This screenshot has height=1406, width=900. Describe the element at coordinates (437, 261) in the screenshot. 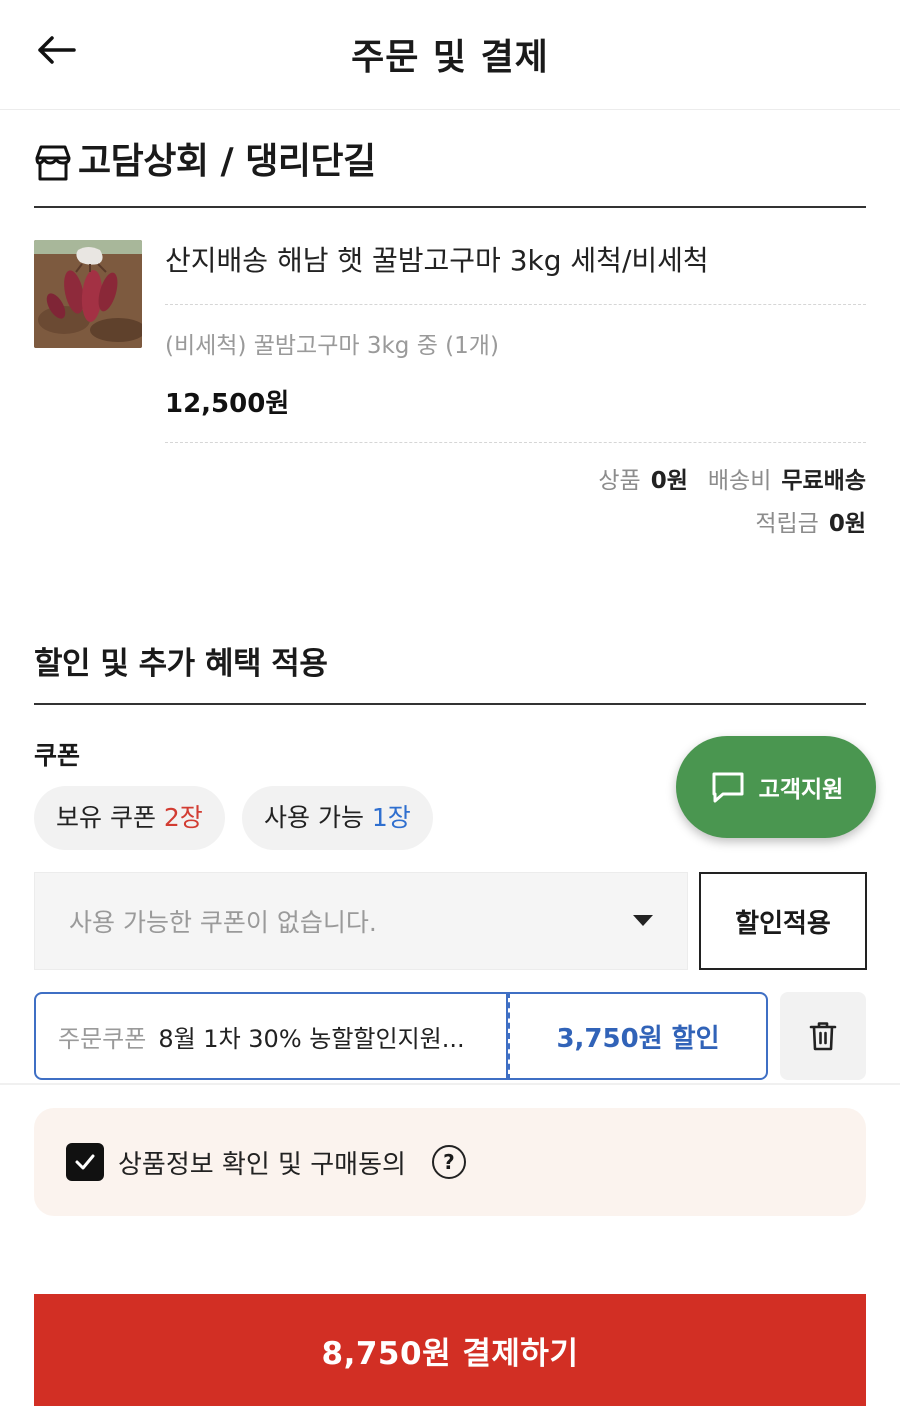

I see `product-name: 산지배송 해남 햇 꿀밤고구마 3kg 세척/비세척` at that location.